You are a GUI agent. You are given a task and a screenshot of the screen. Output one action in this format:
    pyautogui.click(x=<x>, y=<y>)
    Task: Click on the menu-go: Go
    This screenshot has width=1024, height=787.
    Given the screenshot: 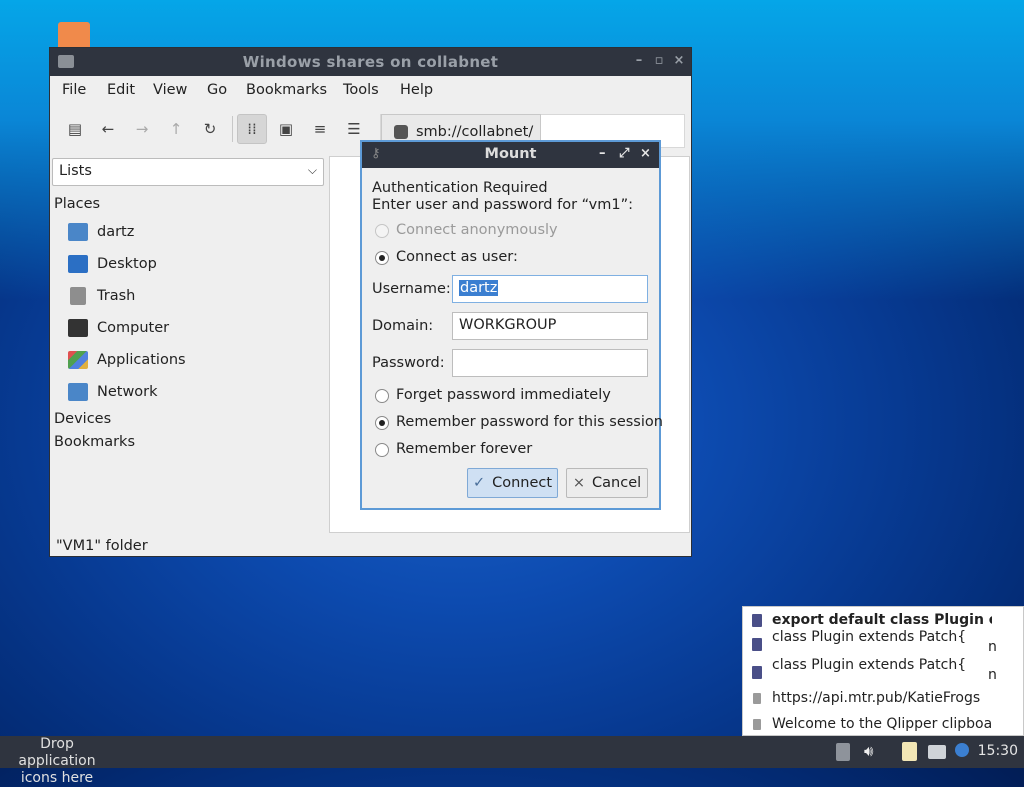 What is the action you would take?
    pyautogui.click(x=217, y=90)
    